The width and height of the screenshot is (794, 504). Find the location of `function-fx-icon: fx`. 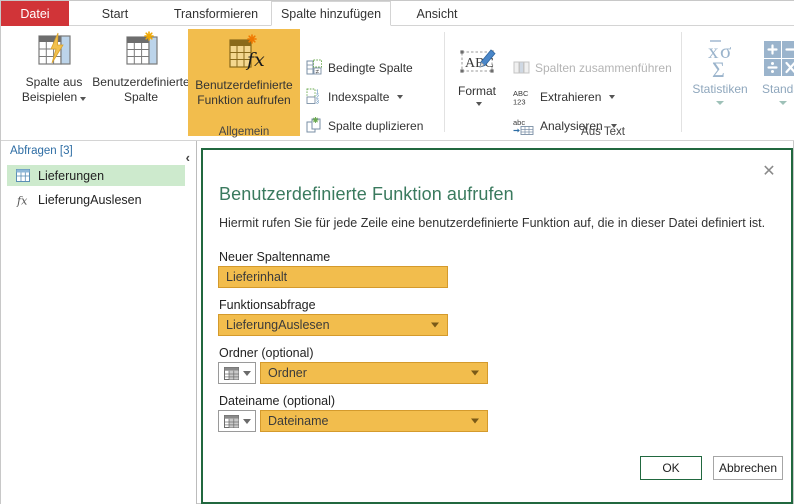

function-fx-icon: fx is located at coordinates (22, 200).